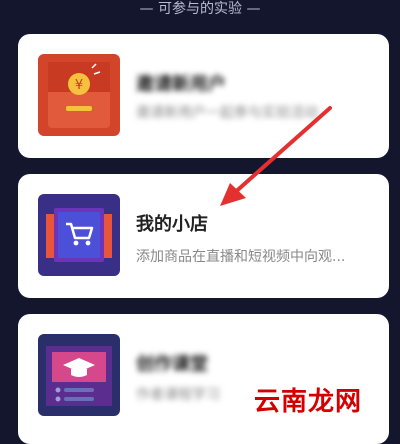 This screenshot has height=444, width=400. I want to click on experiment-desc: 作者课程学习, so click(178, 395).